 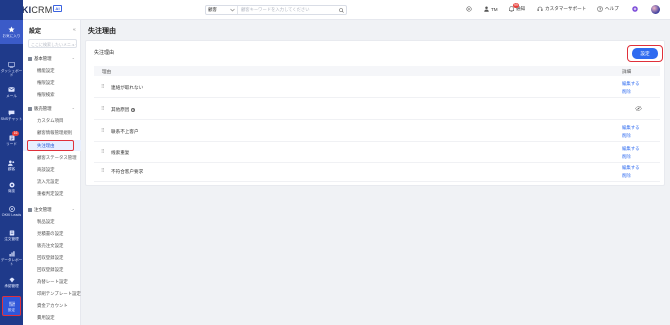 I want to click on ai-assistant-button, so click(x=635, y=9).